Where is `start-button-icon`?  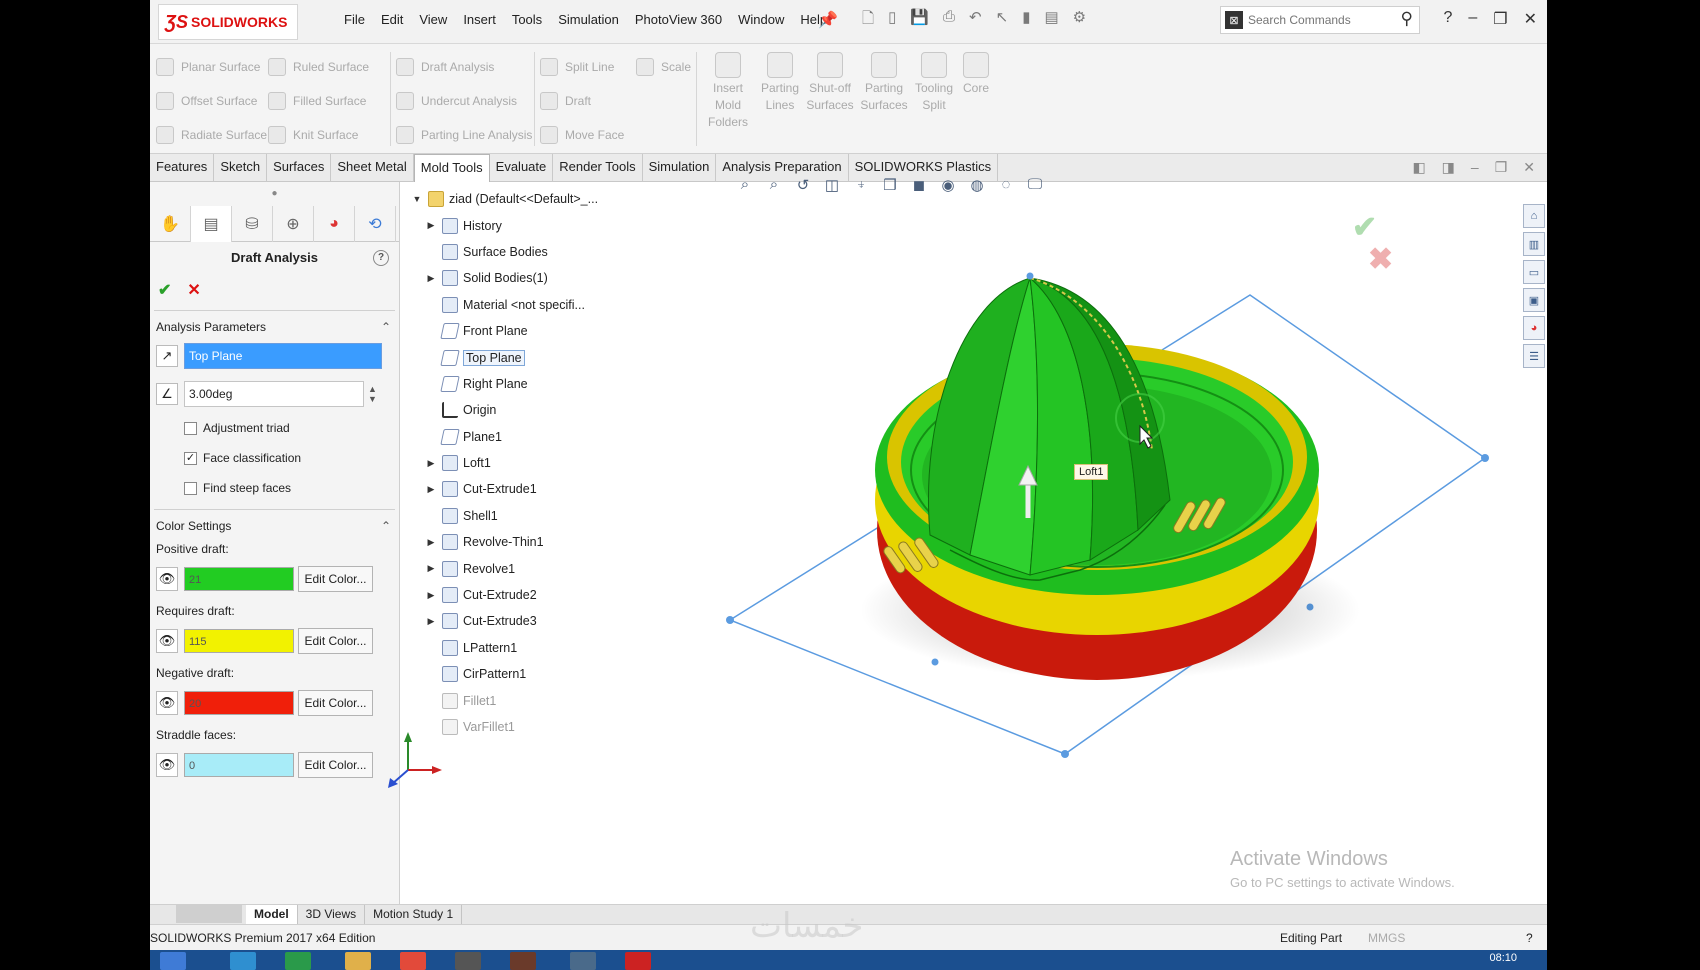 start-button-icon is located at coordinates (173, 961).